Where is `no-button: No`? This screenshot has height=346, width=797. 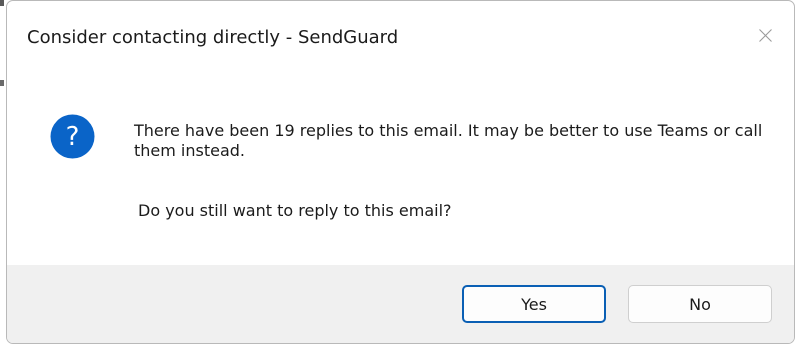 no-button: No is located at coordinates (700, 304).